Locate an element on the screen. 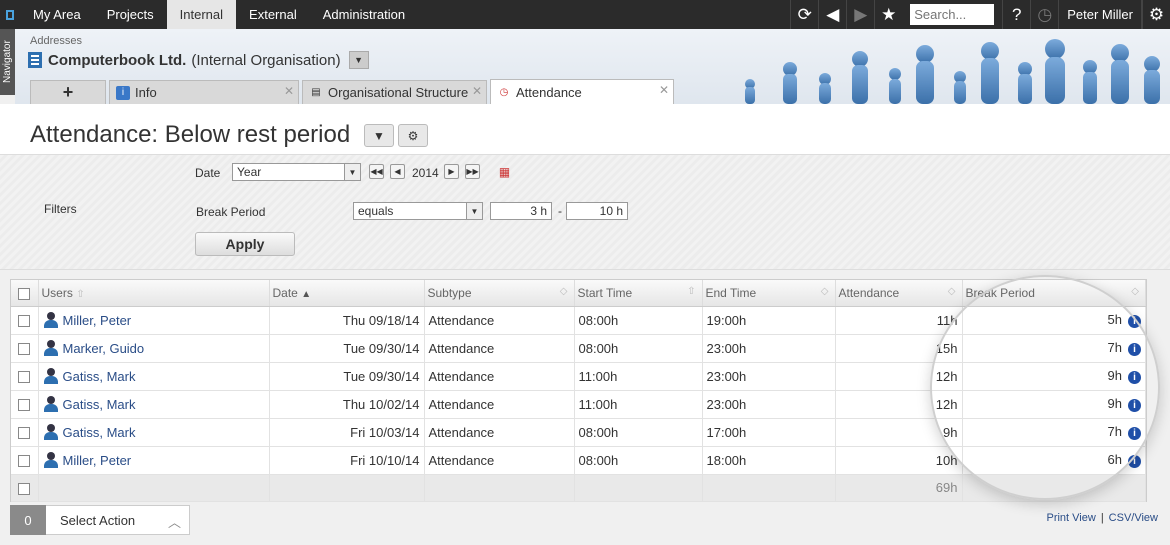 The width and height of the screenshot is (1170, 545). forward-arrow-icon: ▶ is located at coordinates (860, 14).